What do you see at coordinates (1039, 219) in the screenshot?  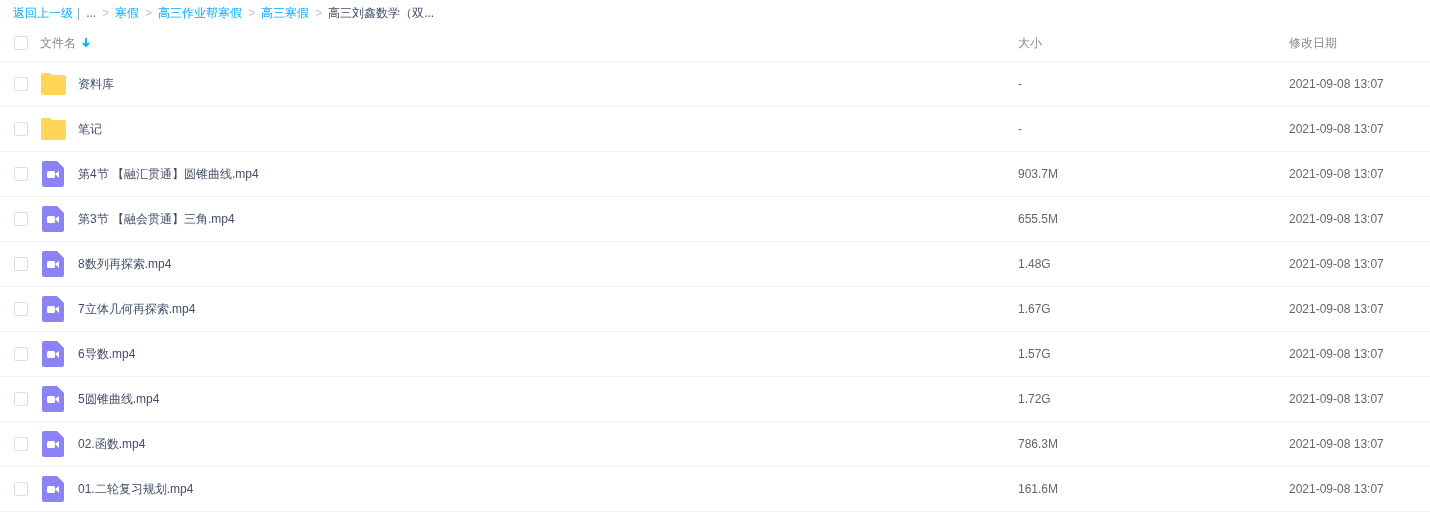 I see `file-size: 655.5M` at bounding box center [1039, 219].